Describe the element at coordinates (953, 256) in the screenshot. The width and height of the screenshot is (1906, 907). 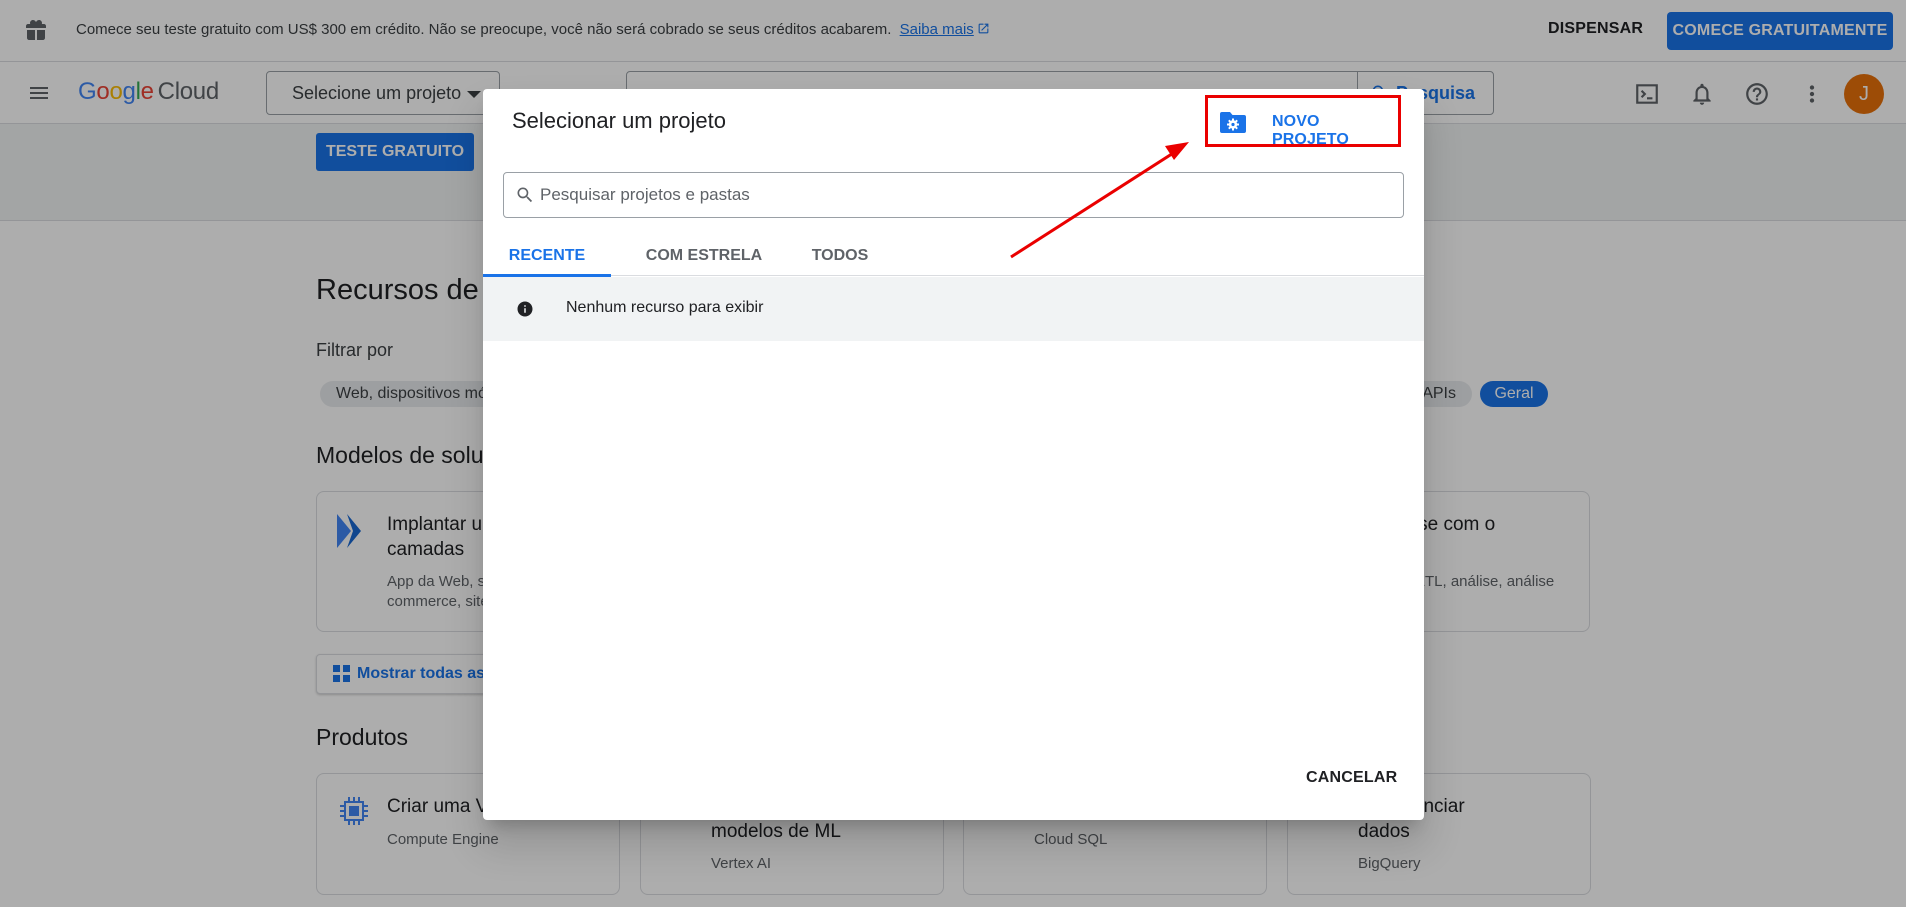
I see `dialog-tabs: RECENTE COM ESTRELA TODOS` at that location.